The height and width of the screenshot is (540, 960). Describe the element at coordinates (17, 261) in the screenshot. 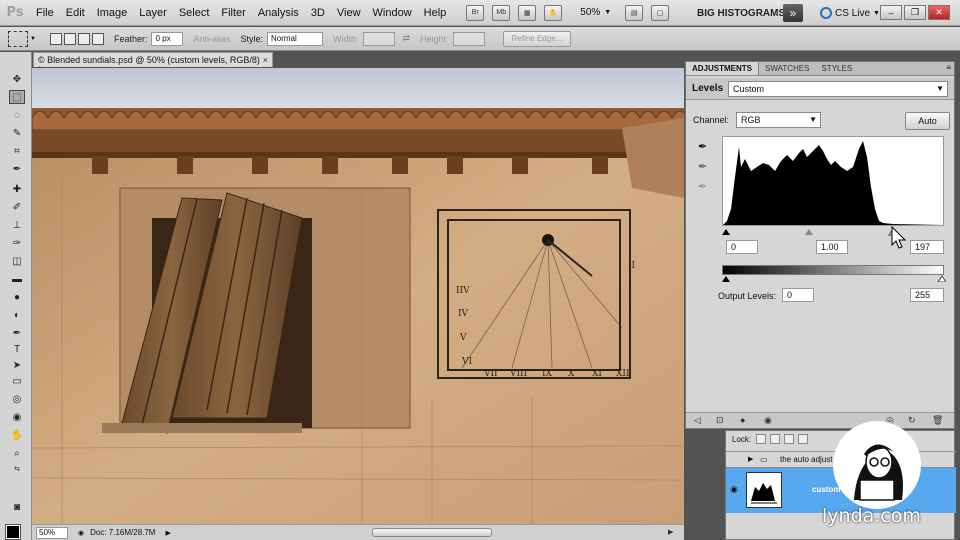

I see `eraser-tool-icon: ◫` at that location.